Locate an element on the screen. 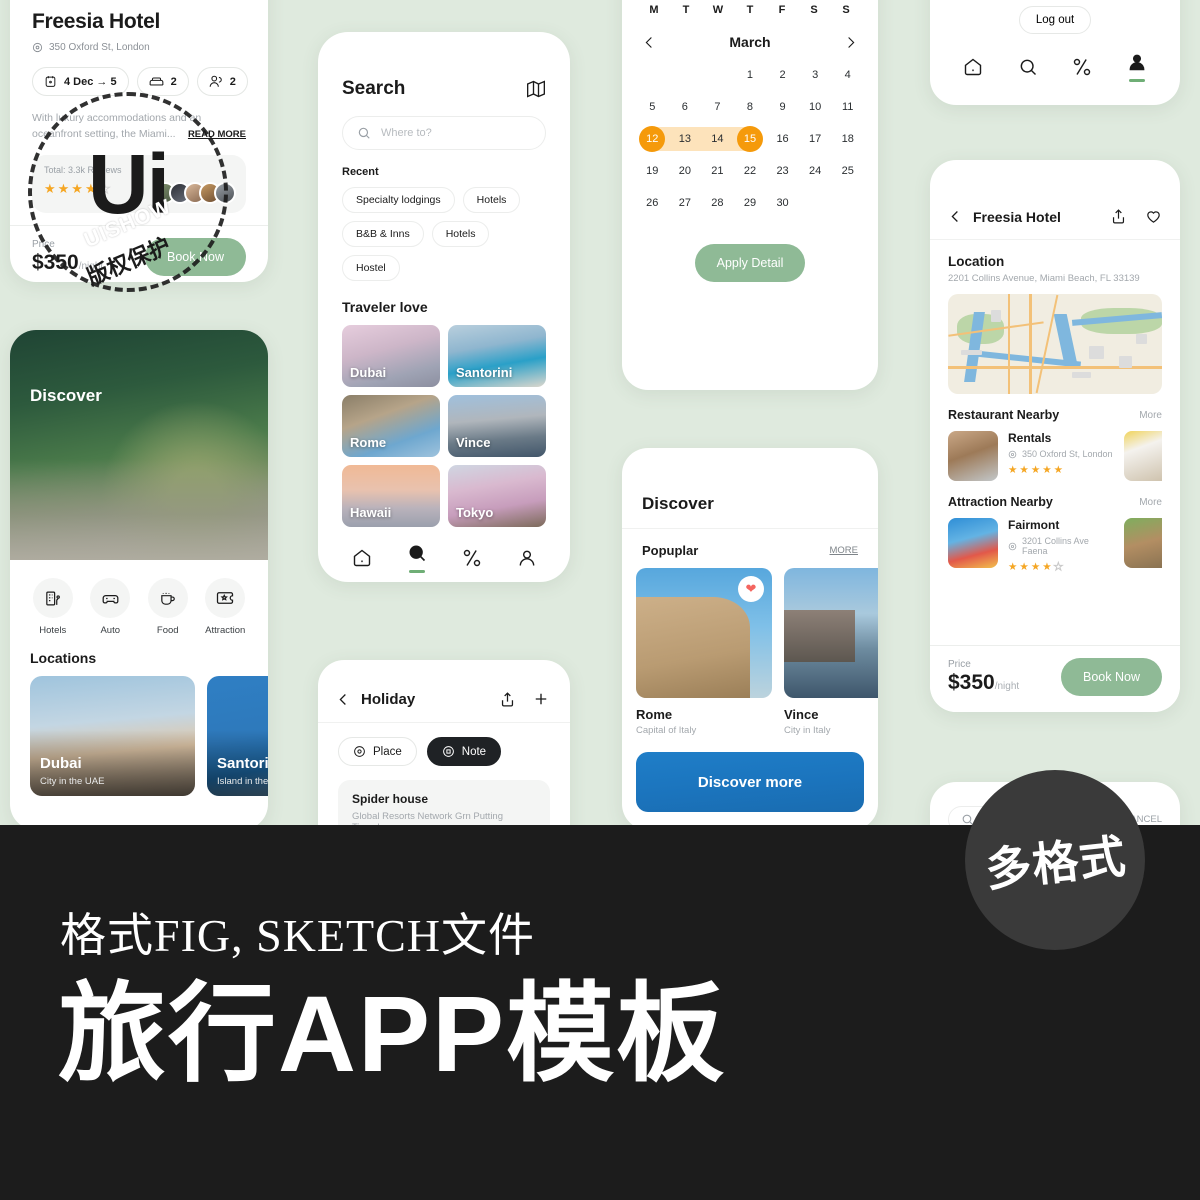  traveler-card-rome: Rome is located at coordinates (391, 426).